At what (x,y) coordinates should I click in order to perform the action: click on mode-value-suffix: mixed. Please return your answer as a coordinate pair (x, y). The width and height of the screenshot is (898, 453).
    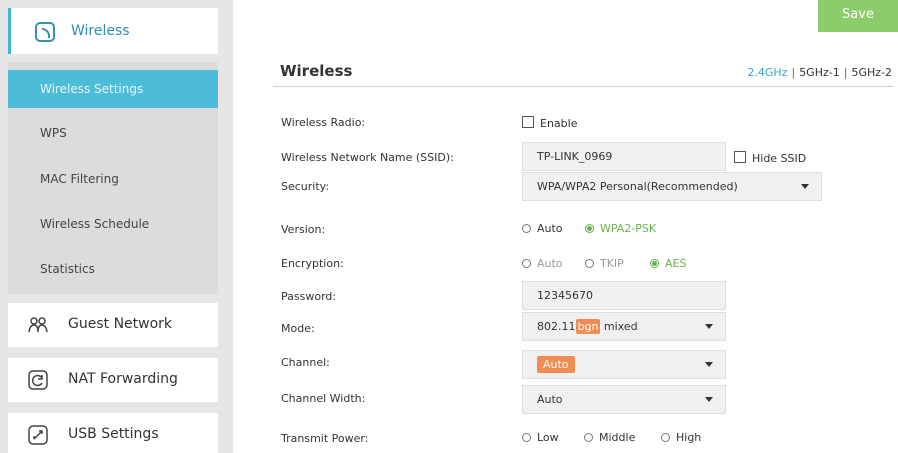
    Looking at the image, I should click on (619, 326).